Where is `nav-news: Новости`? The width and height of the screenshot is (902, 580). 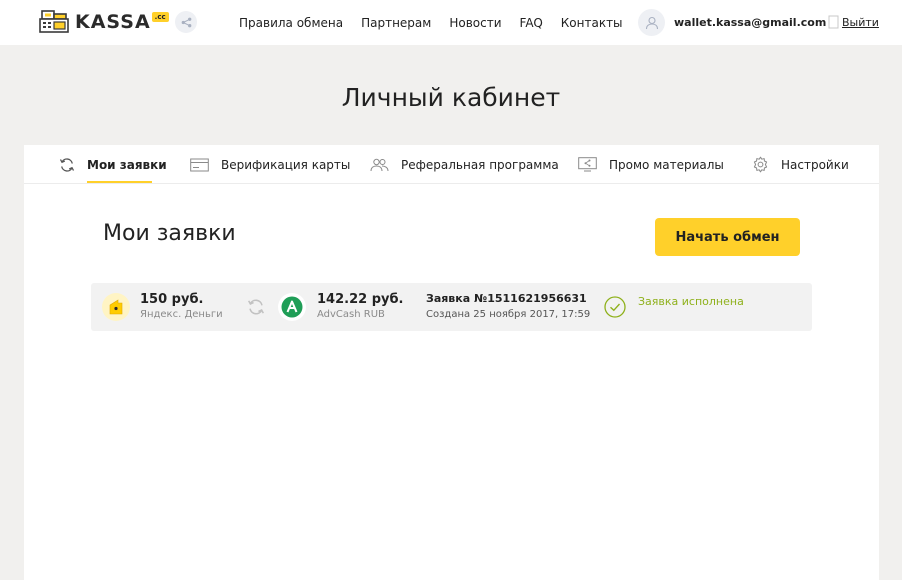 nav-news: Новости is located at coordinates (475, 23).